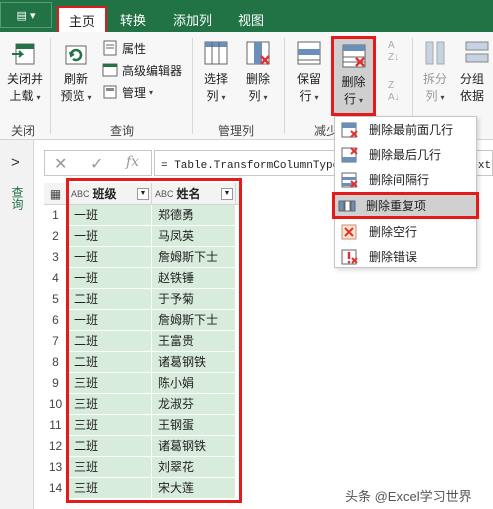  I want to click on row-number: 10, so click(56, 404).